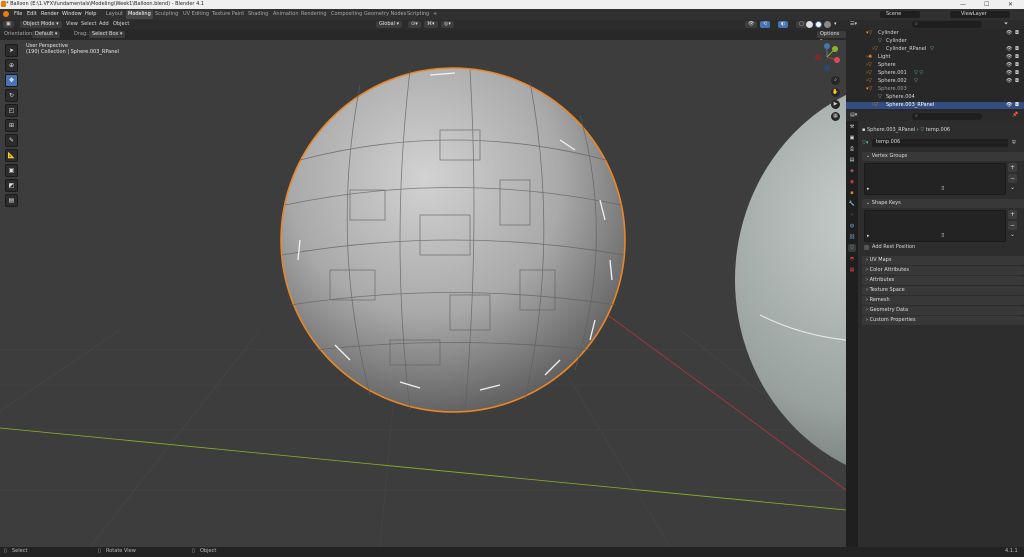 The image size is (1024, 557). What do you see at coordinates (385, 14) in the screenshot?
I see `tab-geometry-nodes: Geometry Nodes` at bounding box center [385, 14].